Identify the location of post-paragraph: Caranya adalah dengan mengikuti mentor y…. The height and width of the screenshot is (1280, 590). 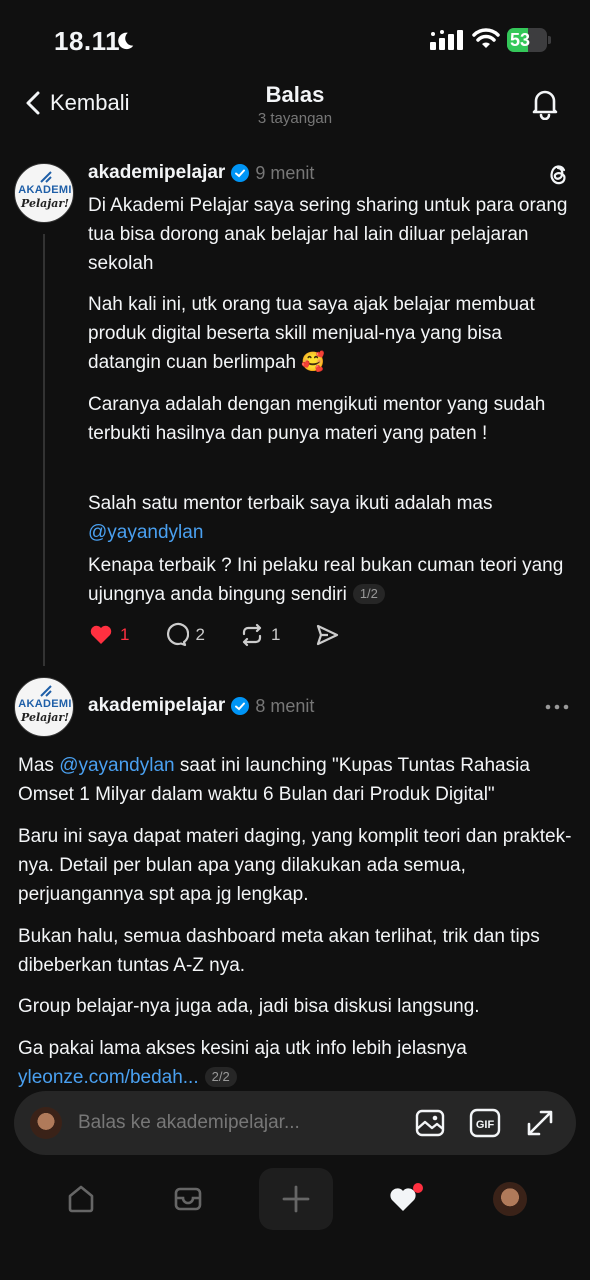
(317, 419).